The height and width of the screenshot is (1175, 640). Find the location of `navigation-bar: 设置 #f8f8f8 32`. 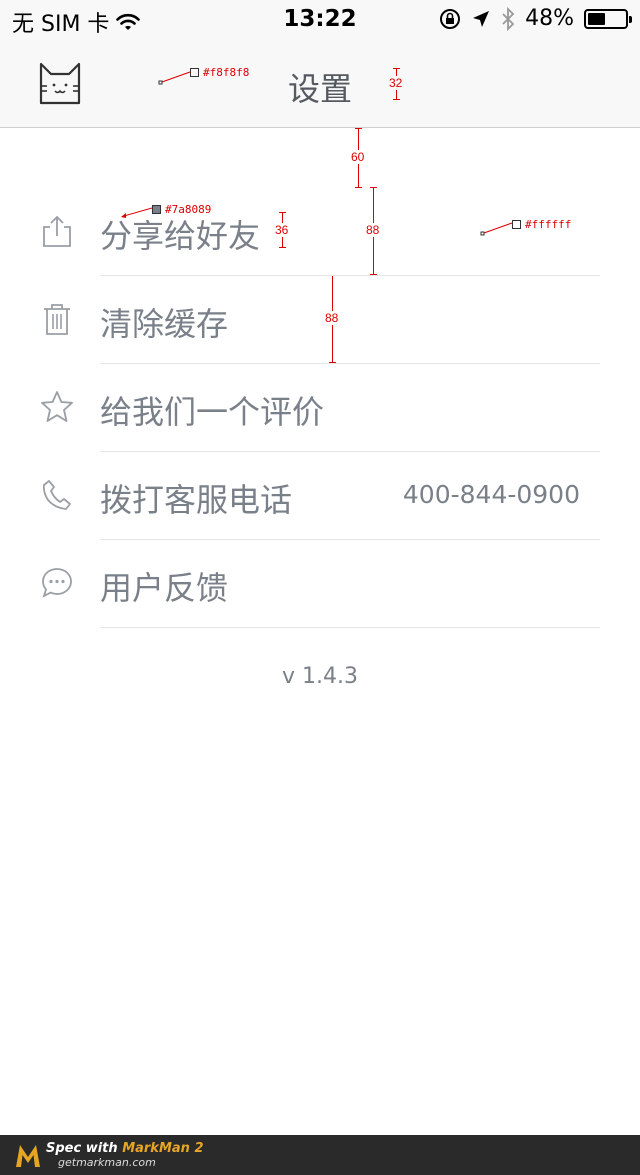

navigation-bar: 设置 #f8f8f8 32 is located at coordinates (320, 84).